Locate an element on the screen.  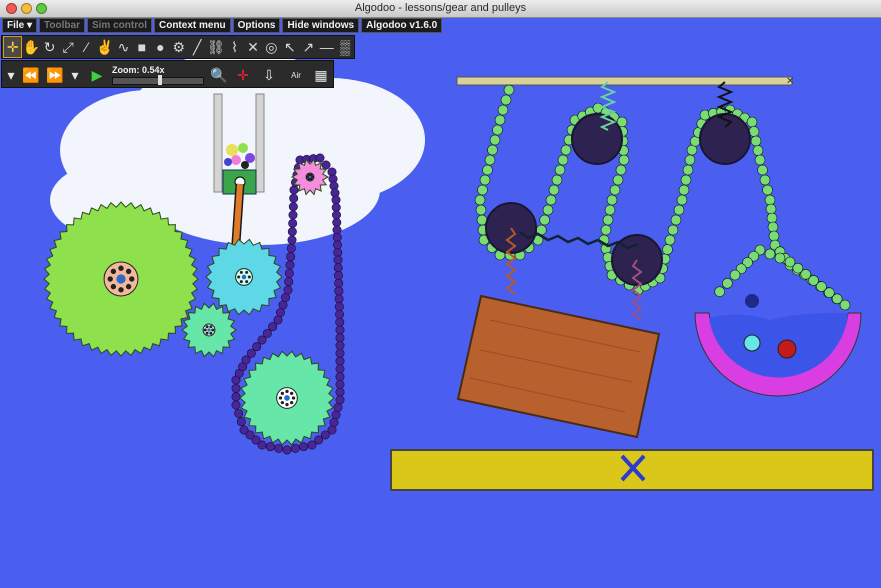
zoom-slider is located at coordinates (158, 80).